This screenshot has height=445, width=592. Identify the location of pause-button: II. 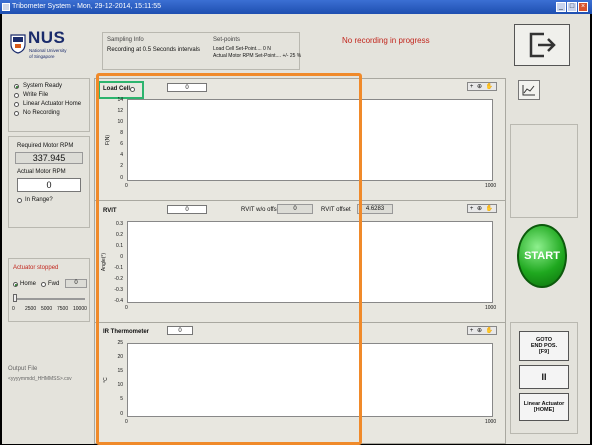
(544, 377).